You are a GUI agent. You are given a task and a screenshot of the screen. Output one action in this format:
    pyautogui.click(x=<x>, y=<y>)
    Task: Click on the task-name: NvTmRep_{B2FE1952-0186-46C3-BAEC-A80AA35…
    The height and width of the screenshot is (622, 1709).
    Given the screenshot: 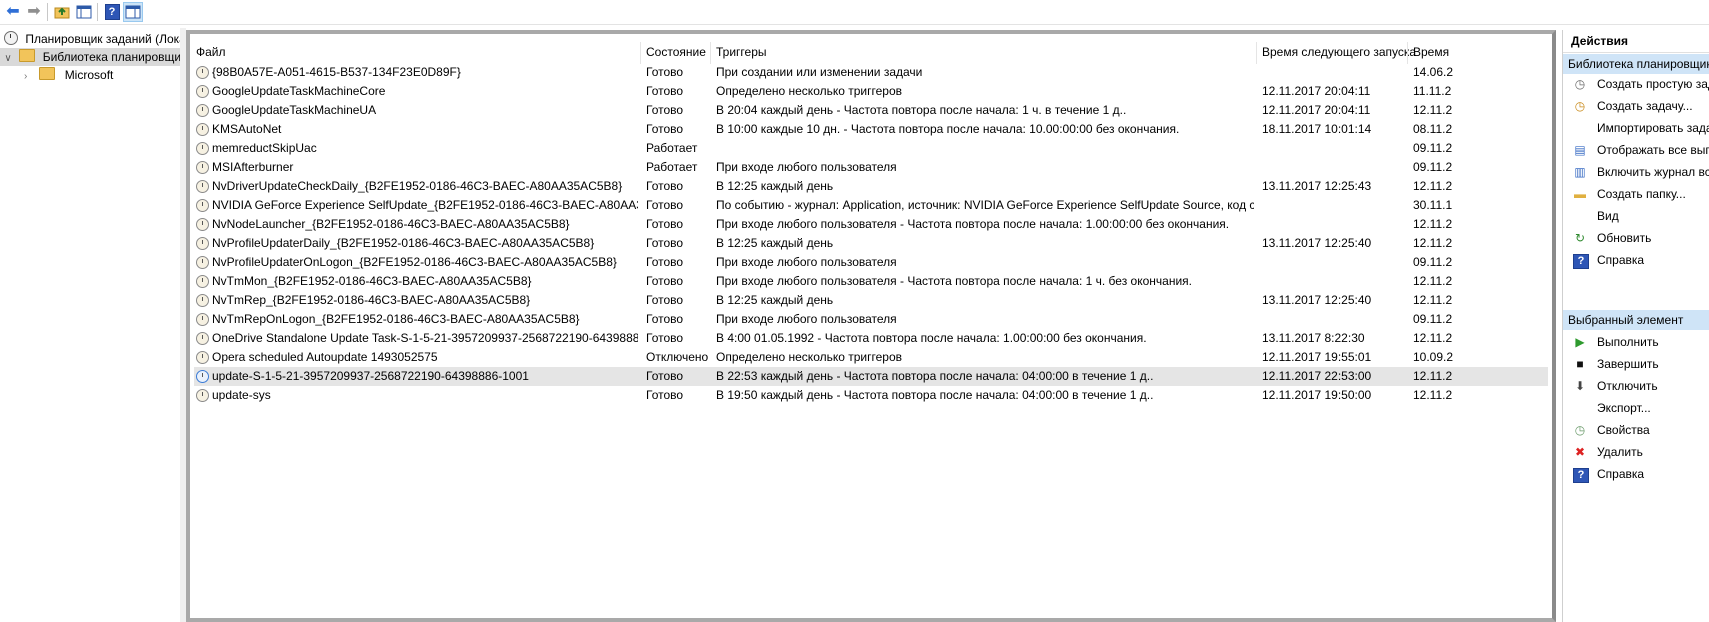 What is the action you would take?
    pyautogui.click(x=371, y=300)
    